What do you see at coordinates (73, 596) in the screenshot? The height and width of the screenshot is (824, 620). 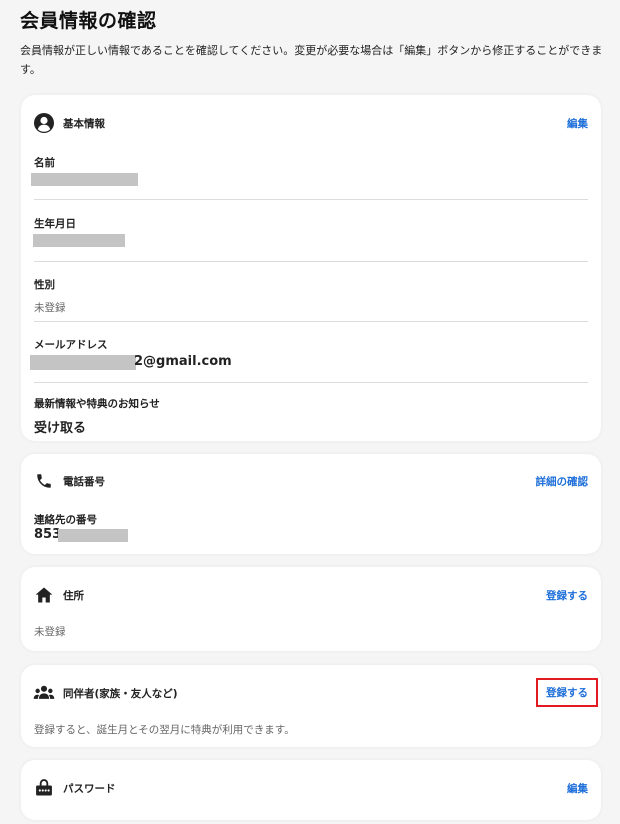 I see `address-title: 住所` at bounding box center [73, 596].